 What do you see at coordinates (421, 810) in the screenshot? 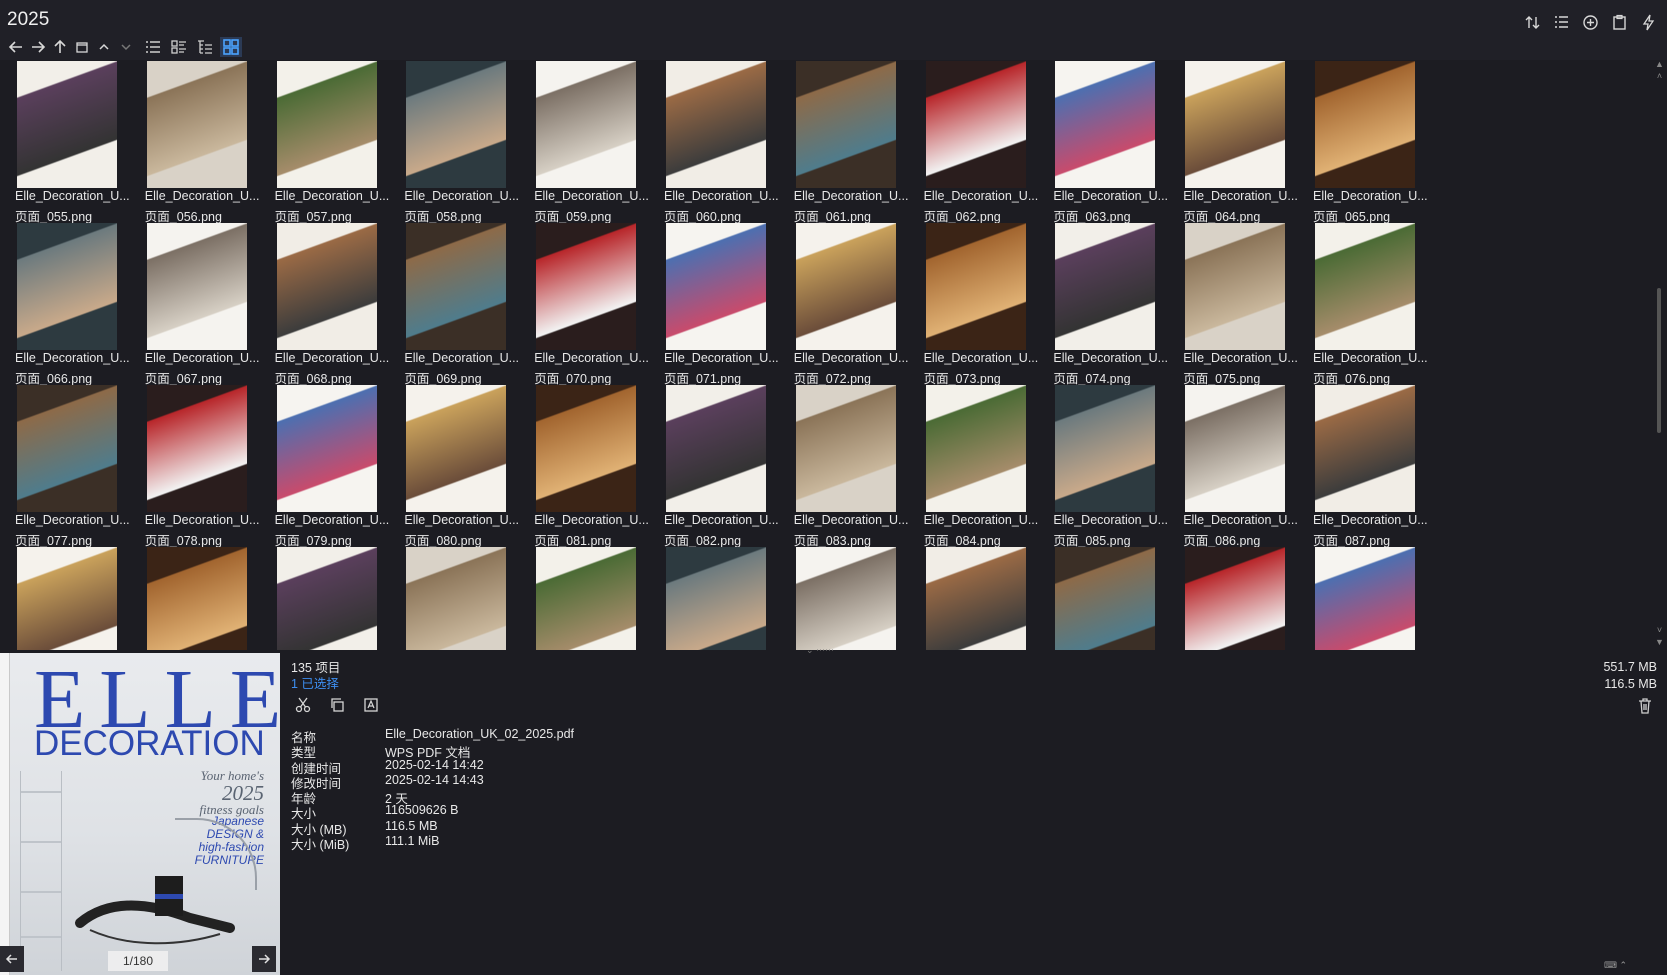
I see `property-value: 116509626 B` at bounding box center [421, 810].